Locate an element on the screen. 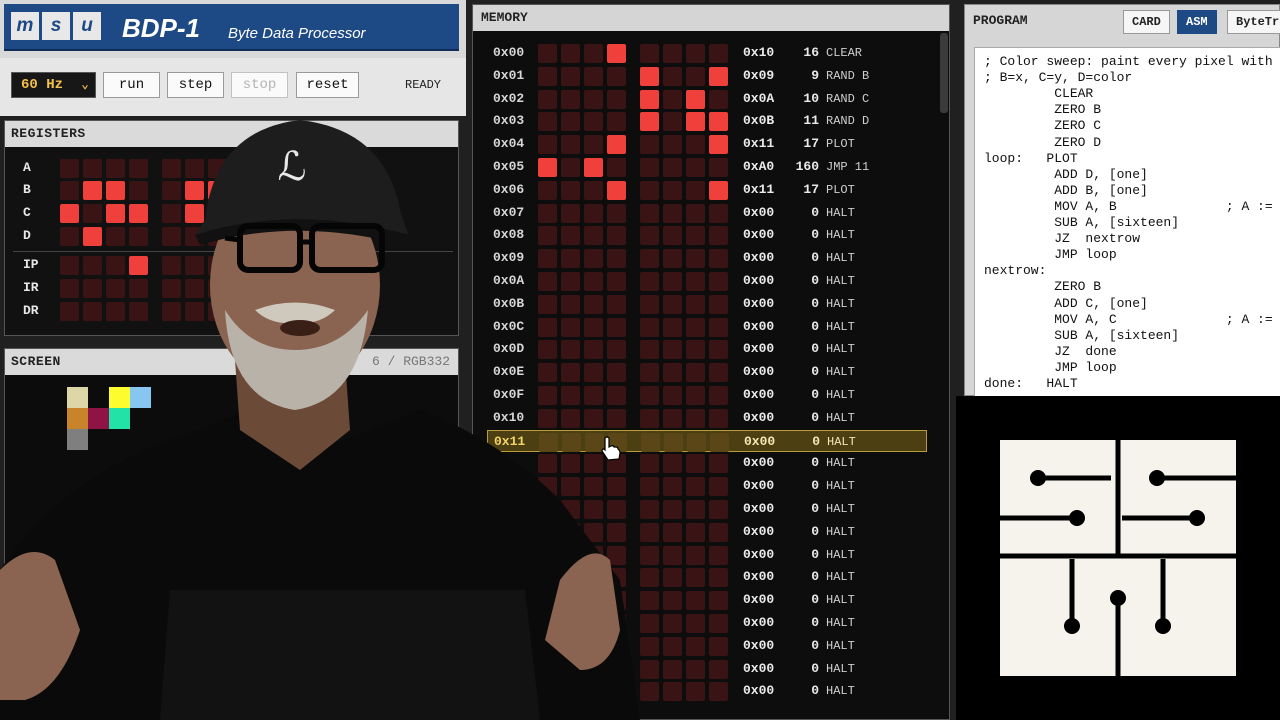 This screenshot has width=1280, height=720. memory-row: 0x03 0x0B 11 RAND D is located at coordinates (708, 121).